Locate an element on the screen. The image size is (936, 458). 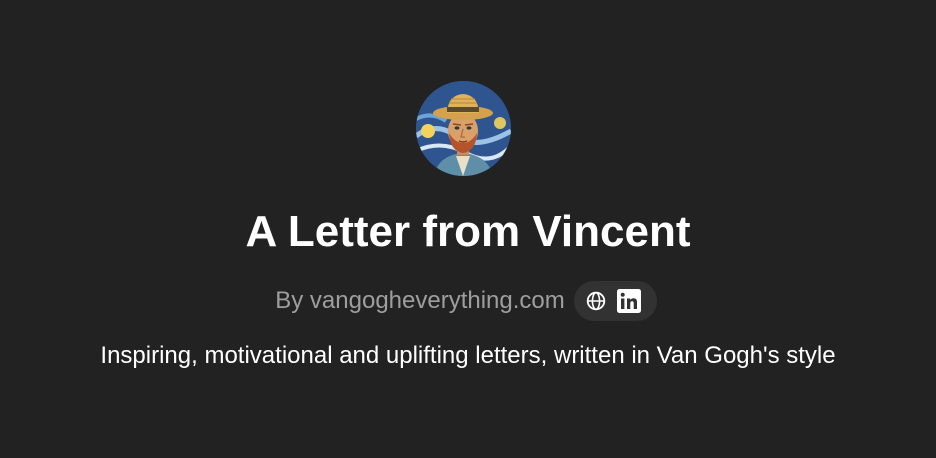
social-links-pill is located at coordinates (615, 301).